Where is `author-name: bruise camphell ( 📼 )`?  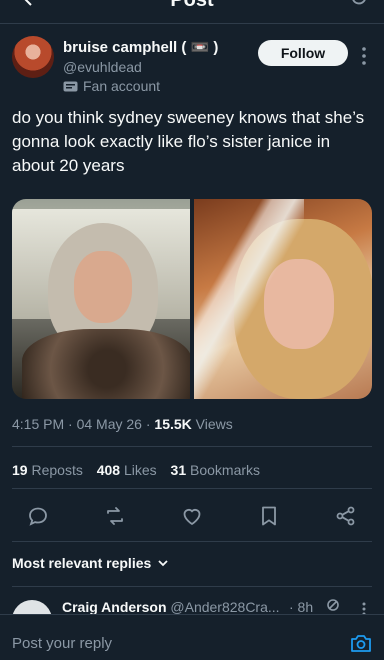
author-name: bruise camphell ( 📼 ) is located at coordinates (140, 47).